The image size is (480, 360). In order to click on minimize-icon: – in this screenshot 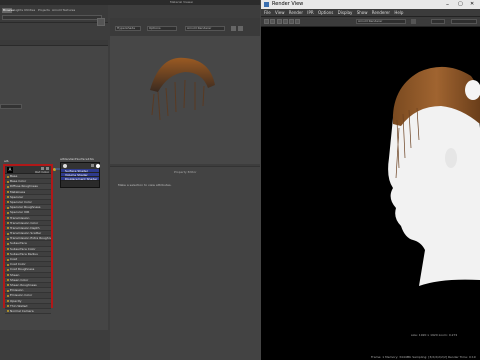, I will do `click(447, 4)`.